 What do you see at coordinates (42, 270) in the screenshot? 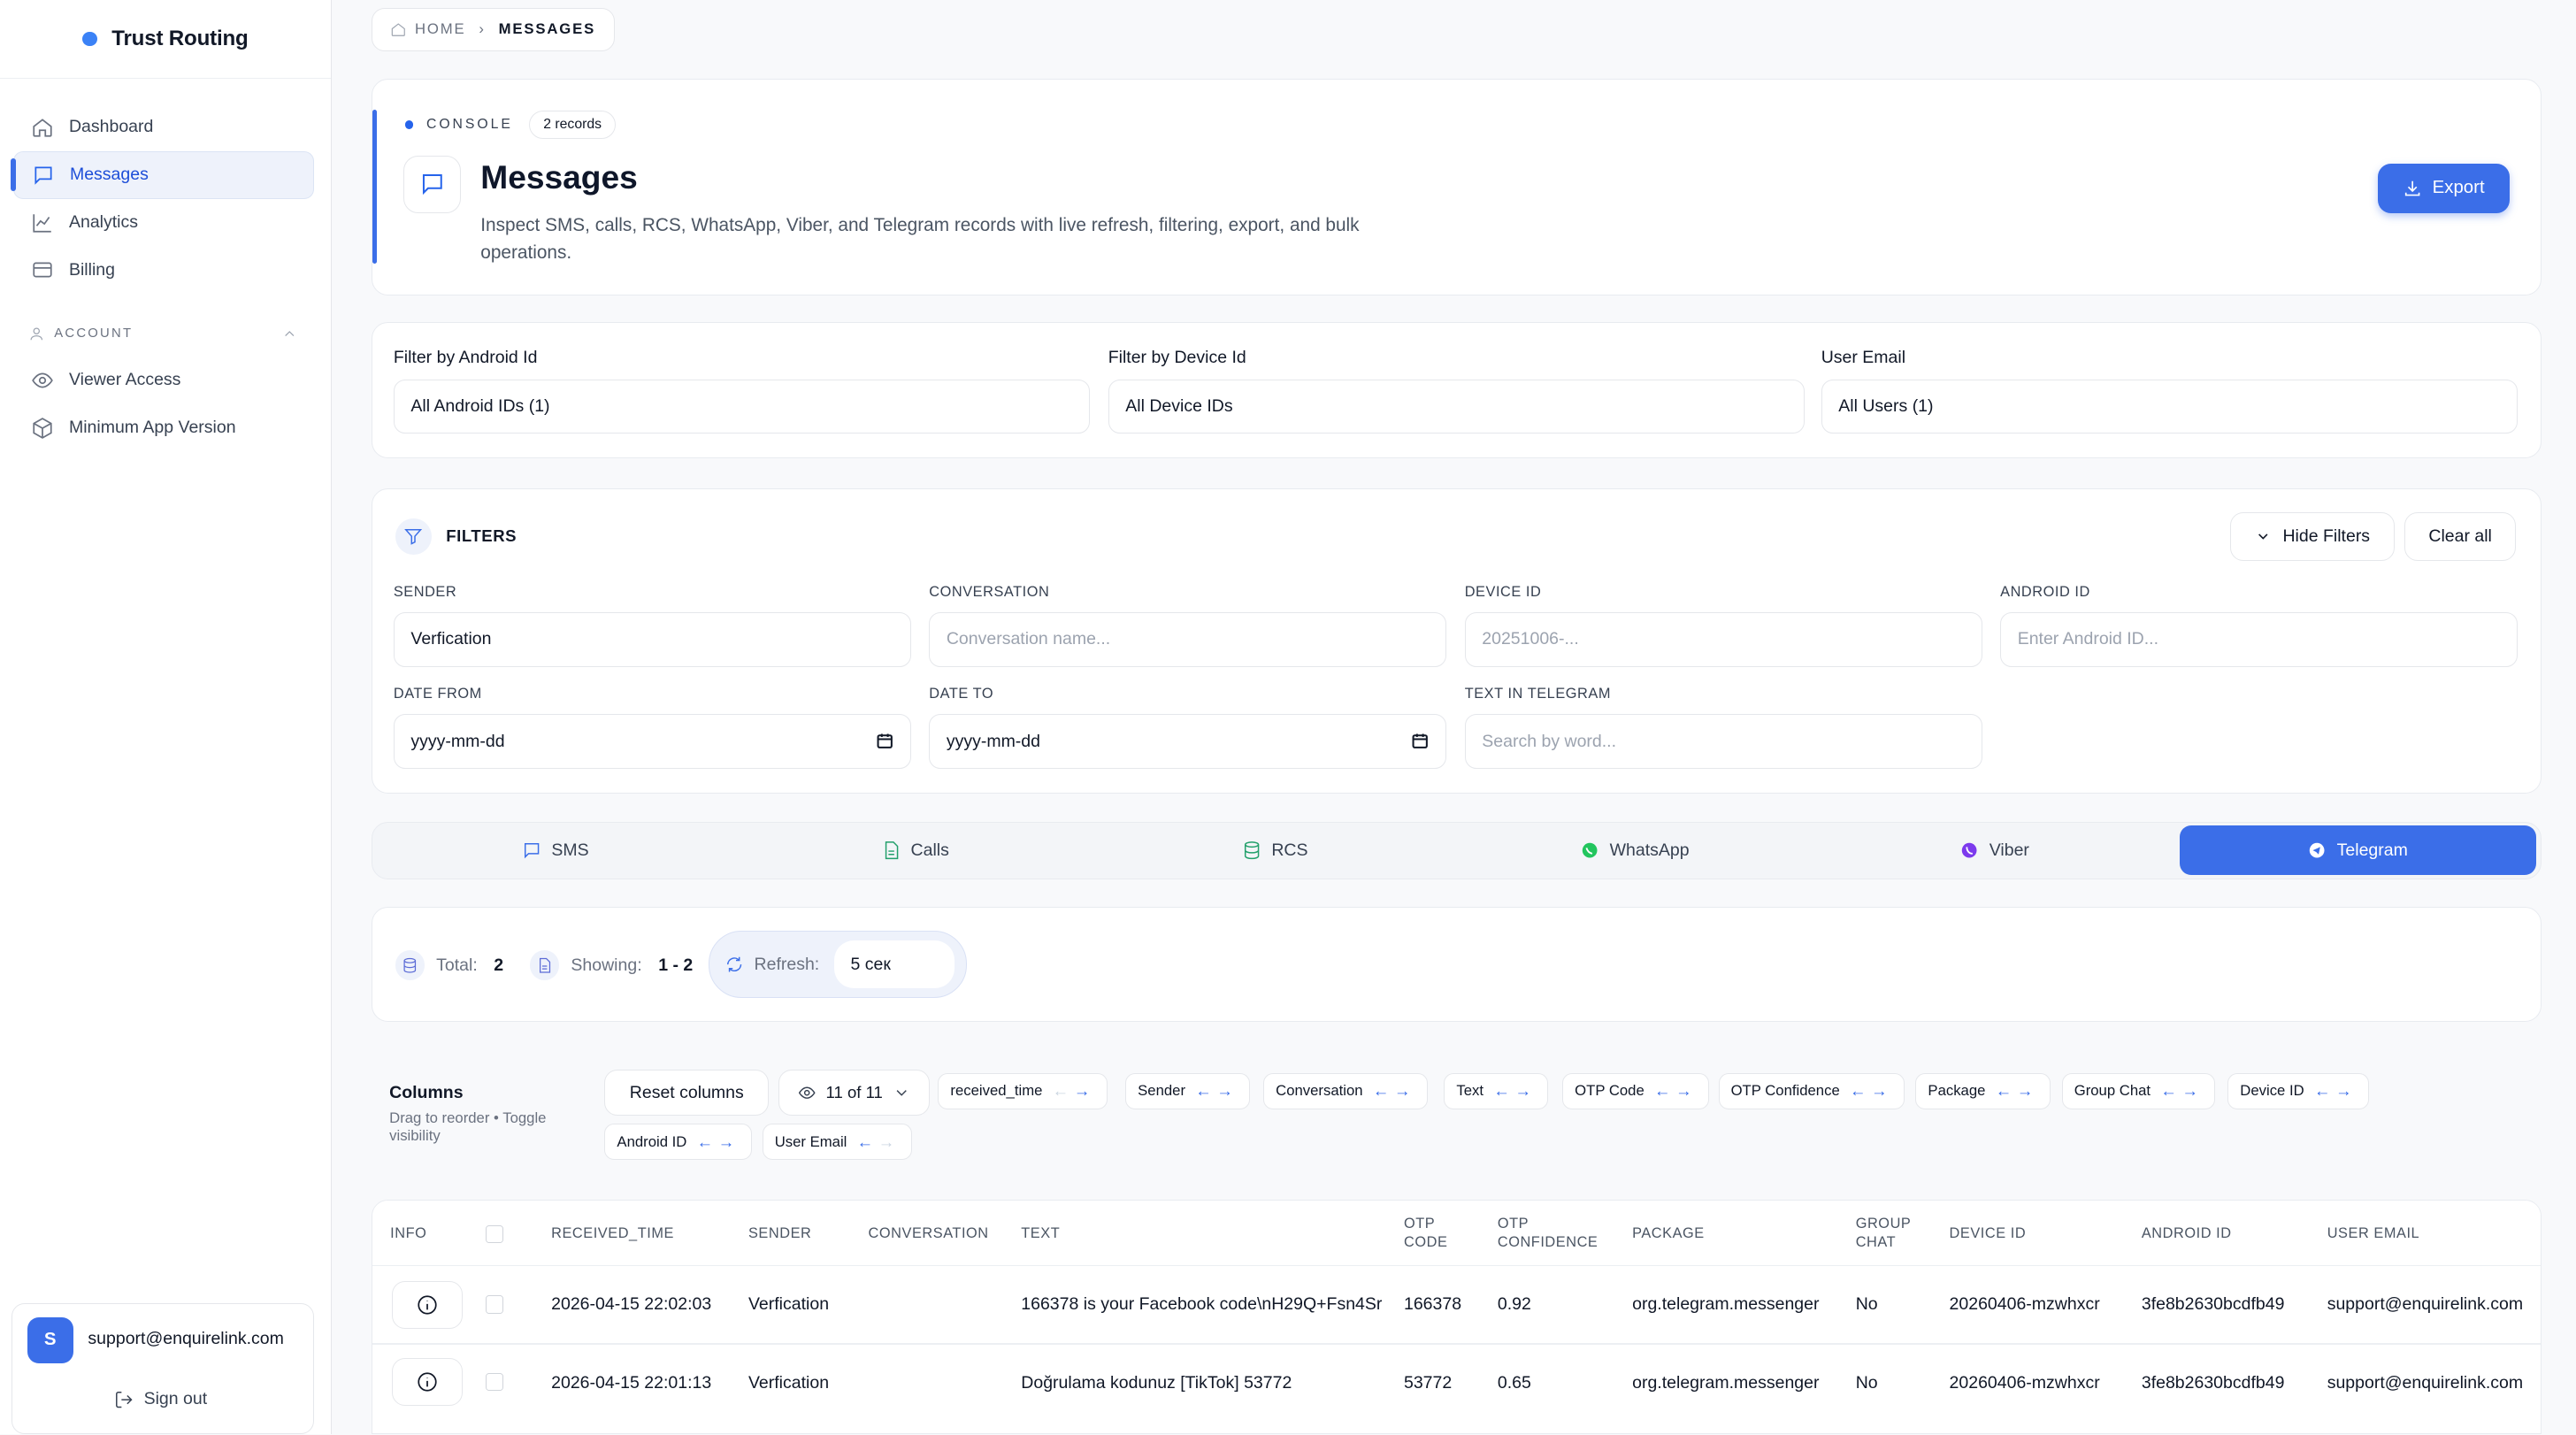
I see `card-icon` at bounding box center [42, 270].